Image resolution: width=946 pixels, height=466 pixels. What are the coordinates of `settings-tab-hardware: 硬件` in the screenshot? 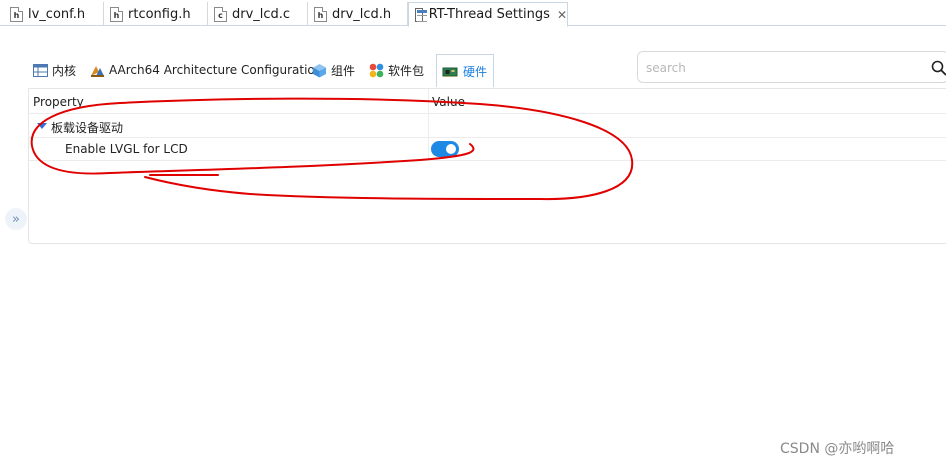 It's located at (465, 70).